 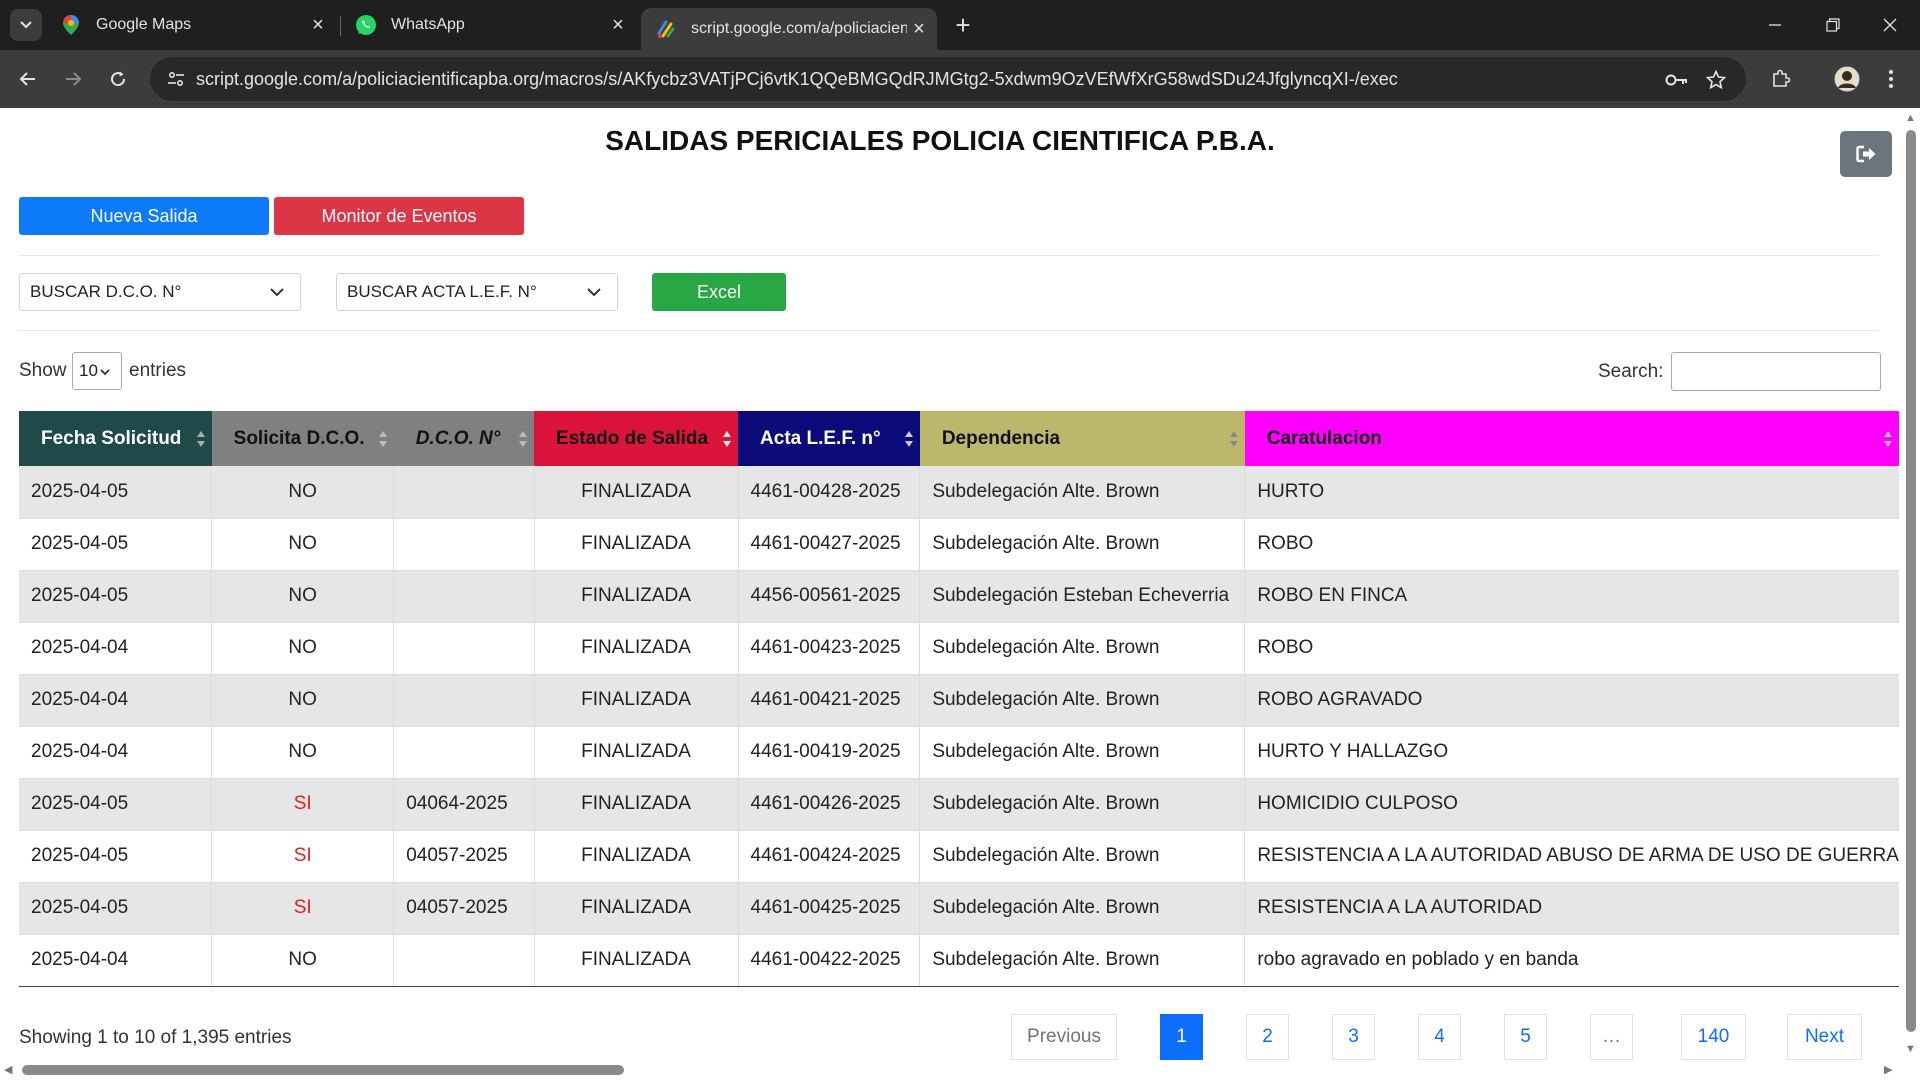 I want to click on entries-length-select: 10, so click(x=97, y=371).